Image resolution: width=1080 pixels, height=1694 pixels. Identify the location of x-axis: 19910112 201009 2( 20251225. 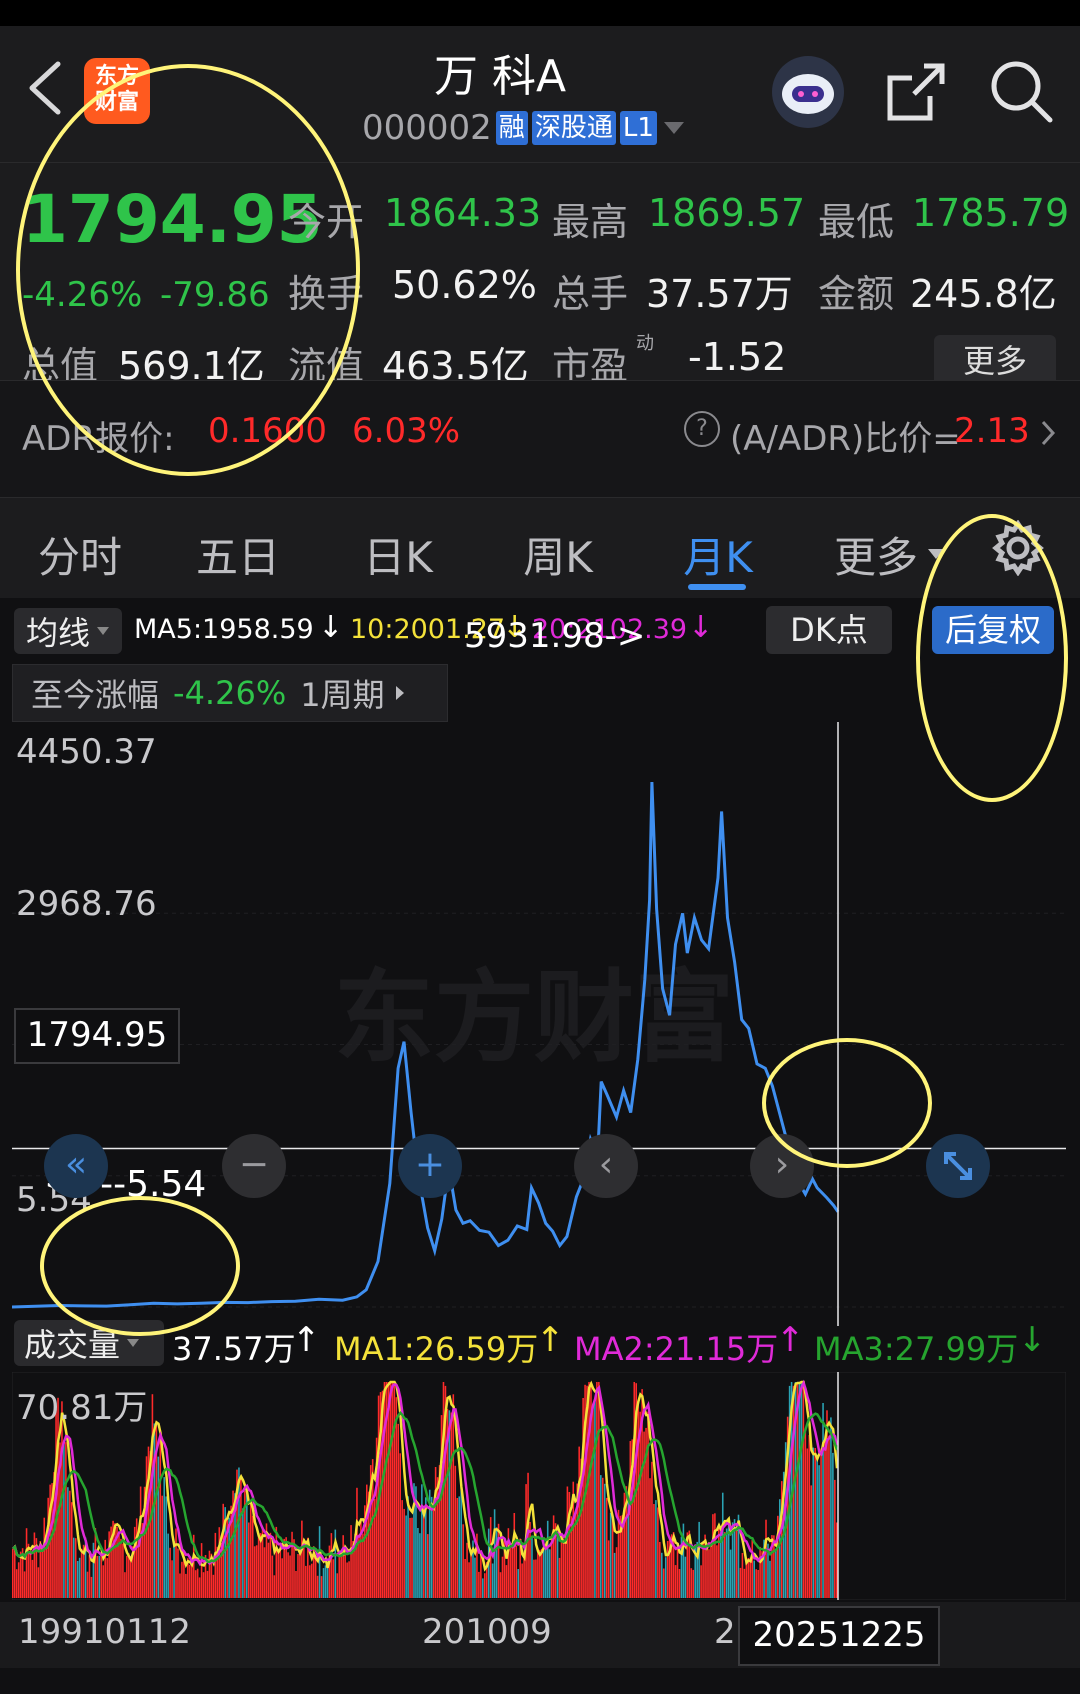
(540, 1635).